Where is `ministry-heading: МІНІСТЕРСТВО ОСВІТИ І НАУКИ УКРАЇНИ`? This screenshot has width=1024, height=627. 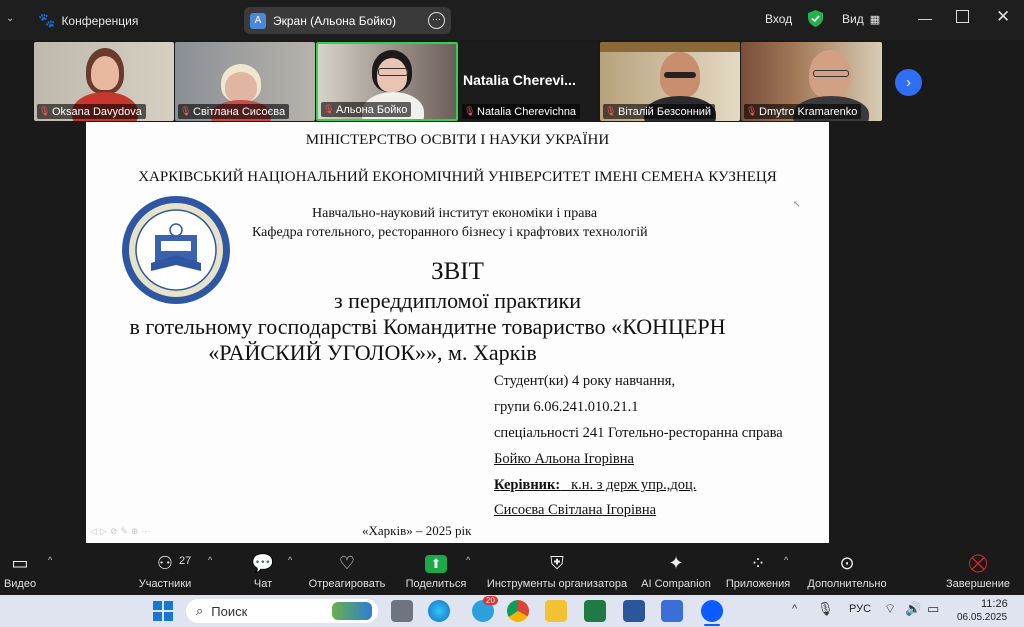
ministry-heading: МІНІСТЕРСТВО ОСВІТИ І НАУКИ УКРАЇНИ is located at coordinates (457, 140).